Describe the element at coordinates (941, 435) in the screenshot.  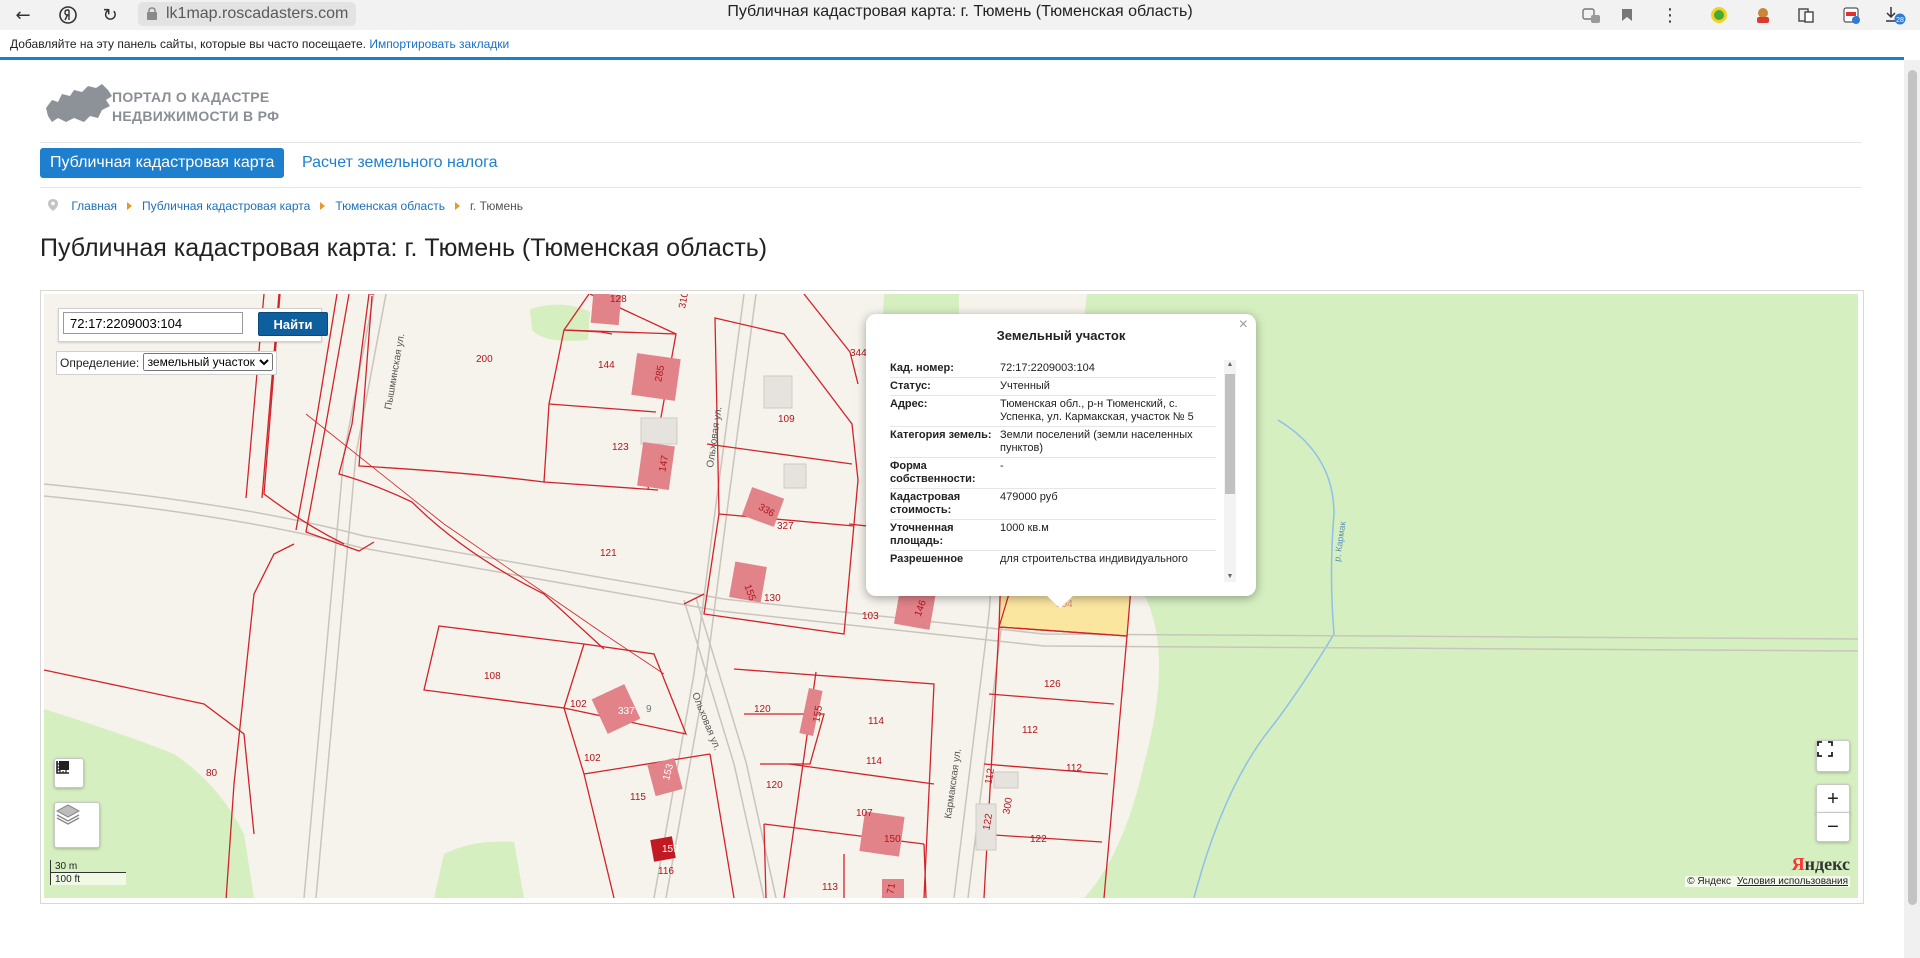
I see `popup-key: Категория земель:` at that location.